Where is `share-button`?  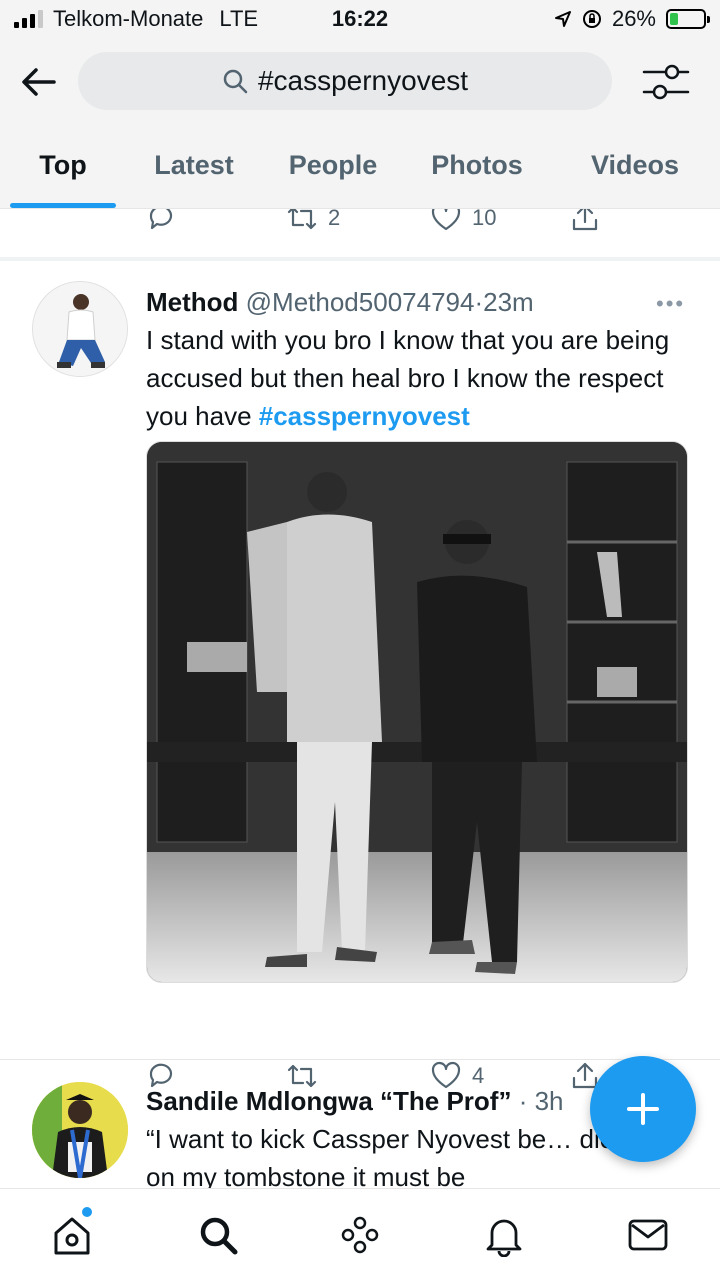
share-button is located at coordinates (585, 221).